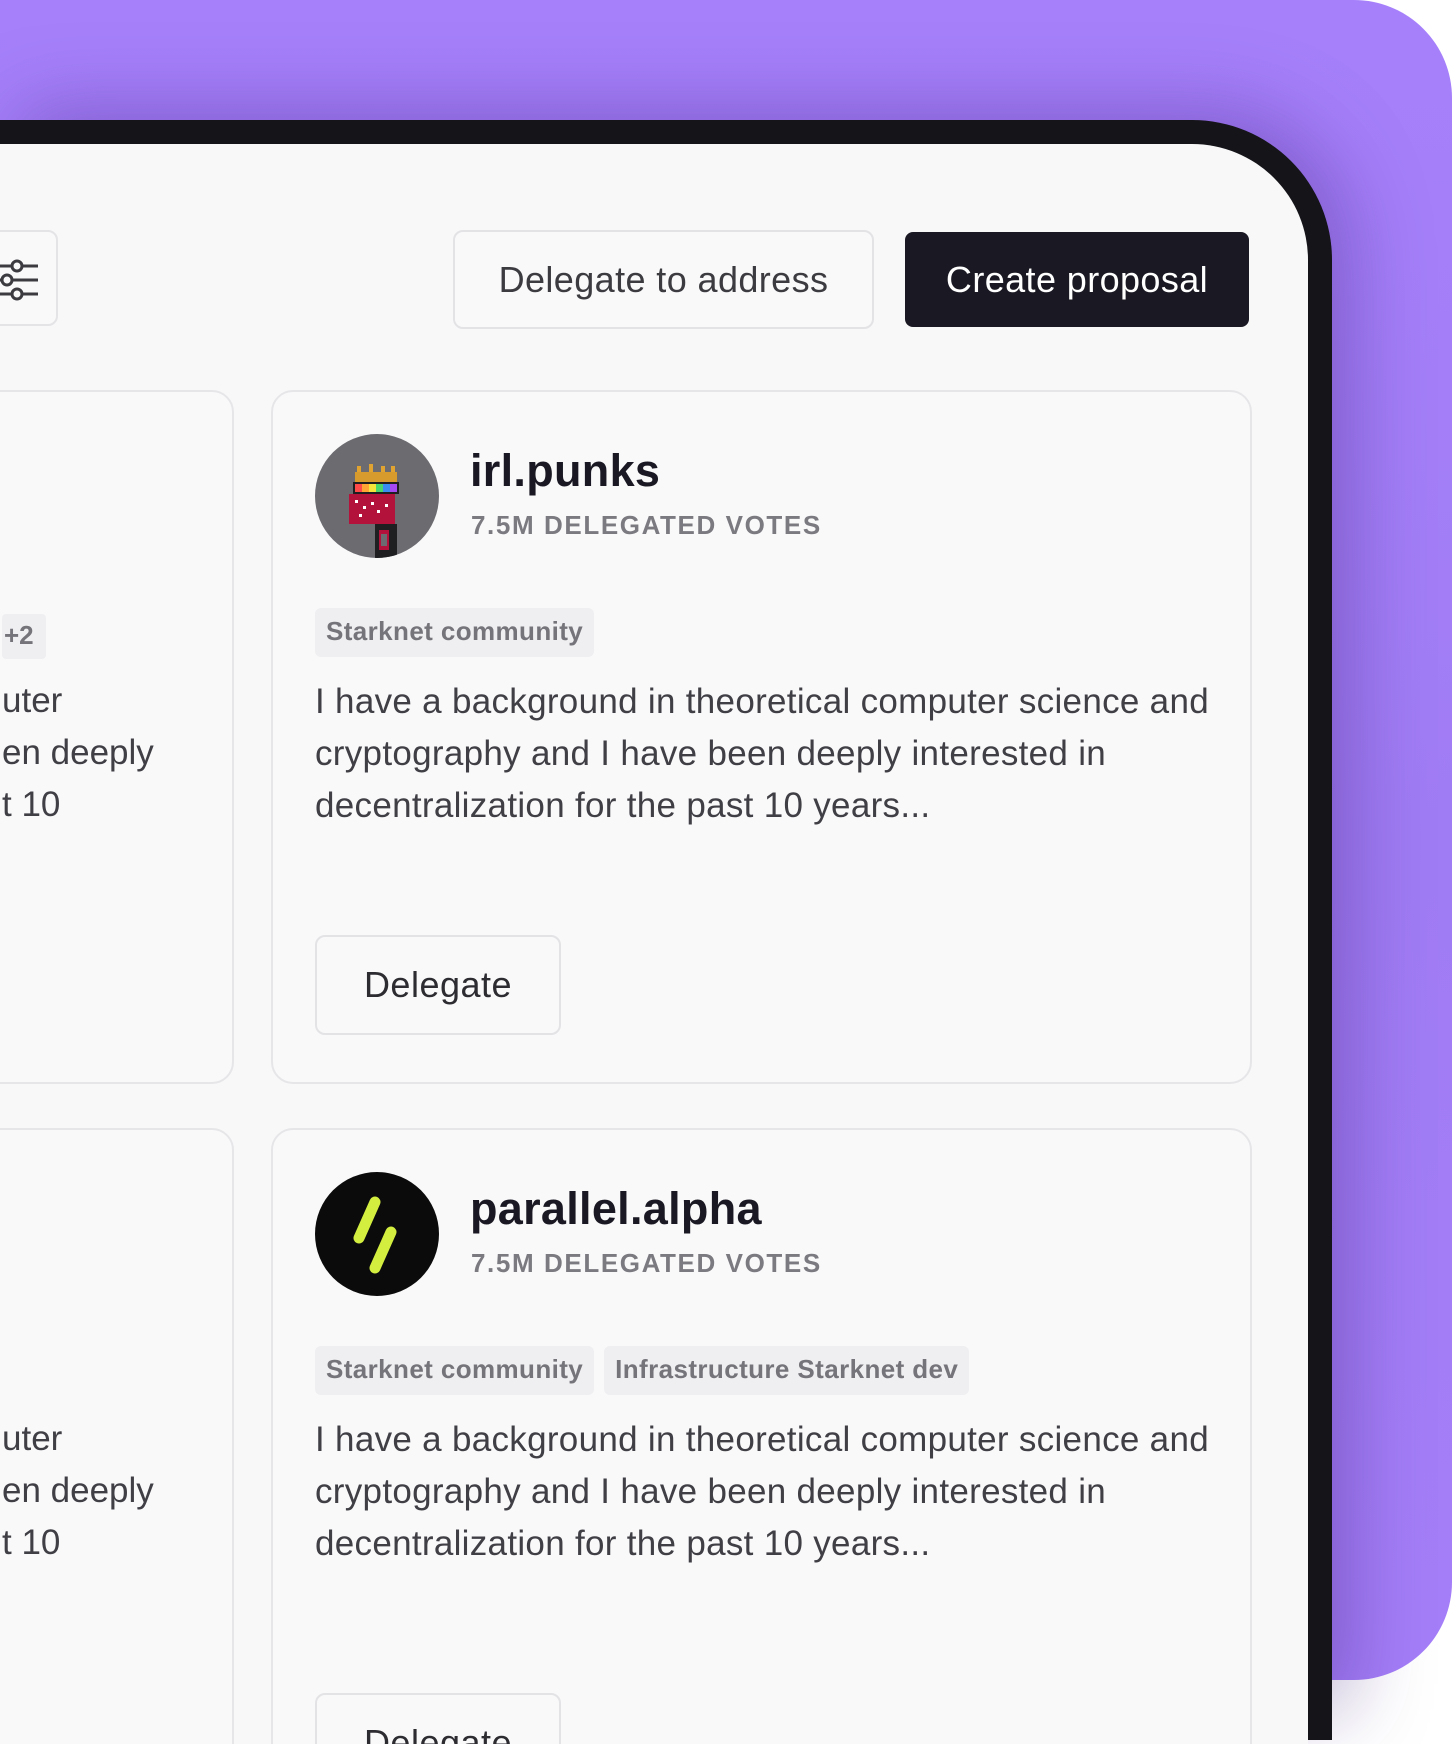 The height and width of the screenshot is (1744, 1452). What do you see at coordinates (377, 496) in the screenshot?
I see `pixel-punk-avatar` at bounding box center [377, 496].